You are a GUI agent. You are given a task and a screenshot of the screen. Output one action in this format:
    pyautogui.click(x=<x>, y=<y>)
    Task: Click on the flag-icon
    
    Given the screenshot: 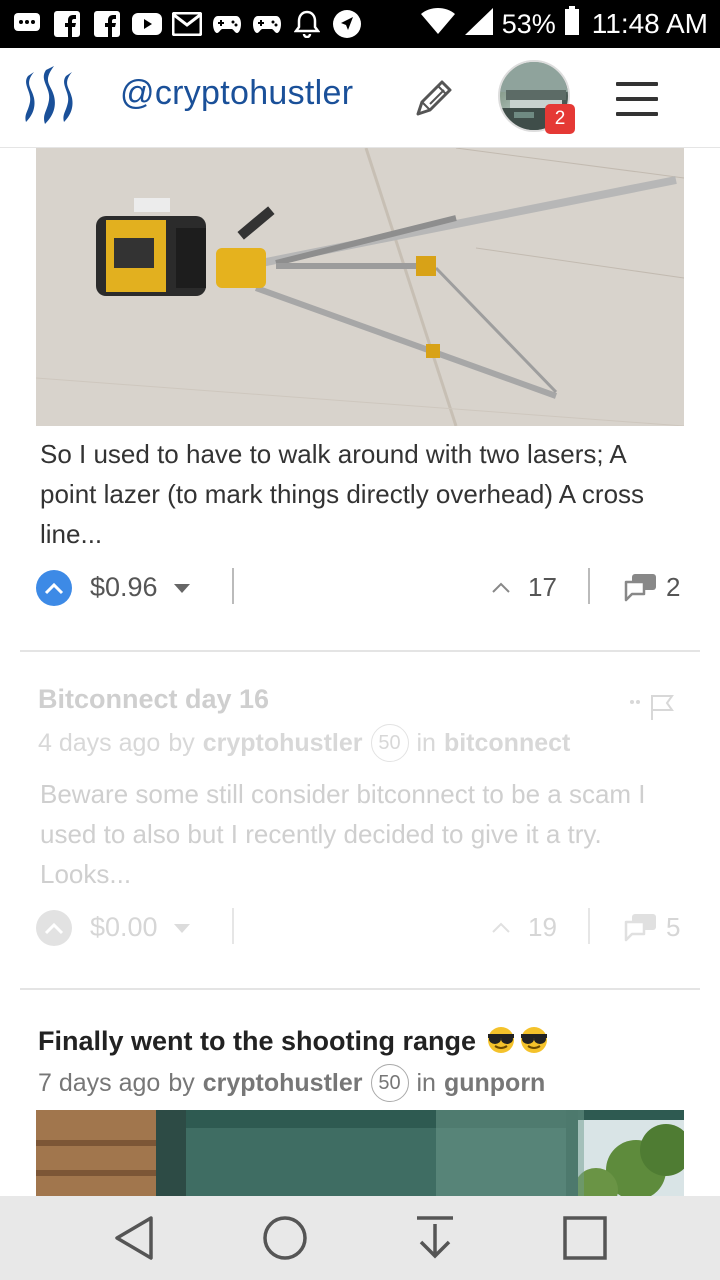 What is the action you would take?
    pyautogui.click(x=653, y=707)
    